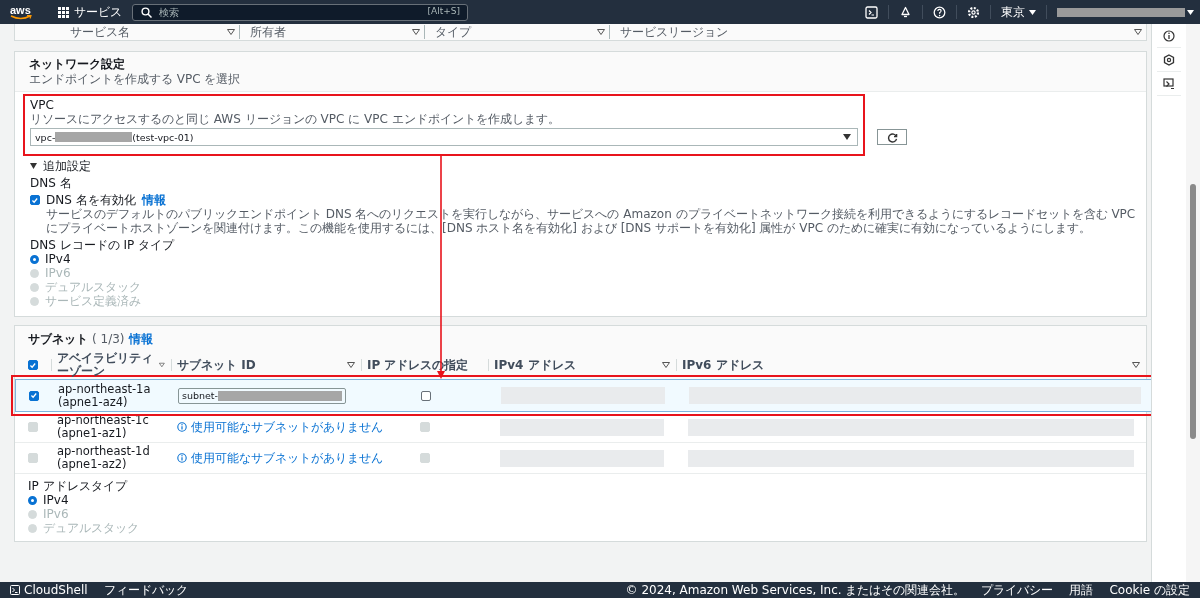 The image size is (1200, 598). I want to click on table-cell-text: ap-northeast-1d (apne1-az2), so click(104, 458).